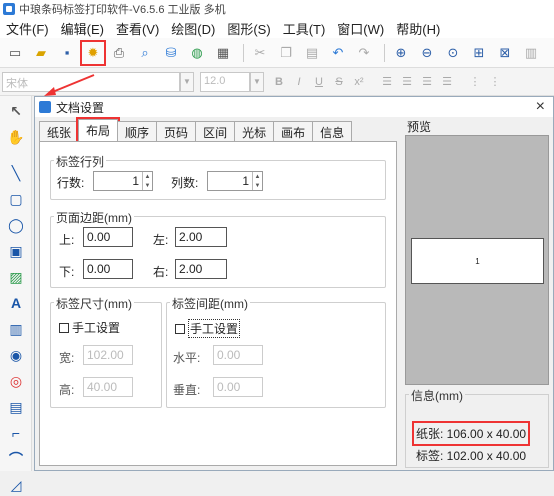 The image size is (554, 496). What do you see at coordinates (339, 82) in the screenshot?
I see `strikethrough-icon: S` at bounding box center [339, 82].